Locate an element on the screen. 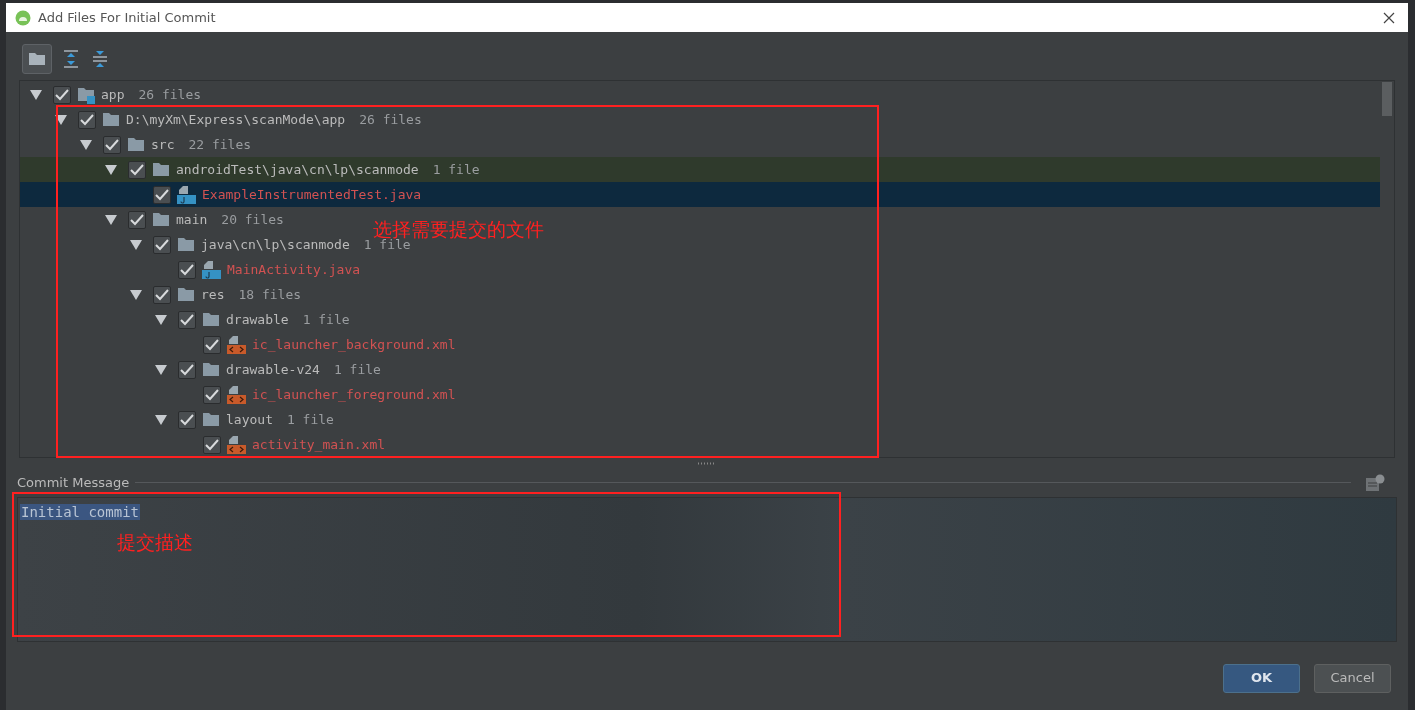  folder-name: androidTest\java\cn\lp\scanmode is located at coordinates (297, 169).